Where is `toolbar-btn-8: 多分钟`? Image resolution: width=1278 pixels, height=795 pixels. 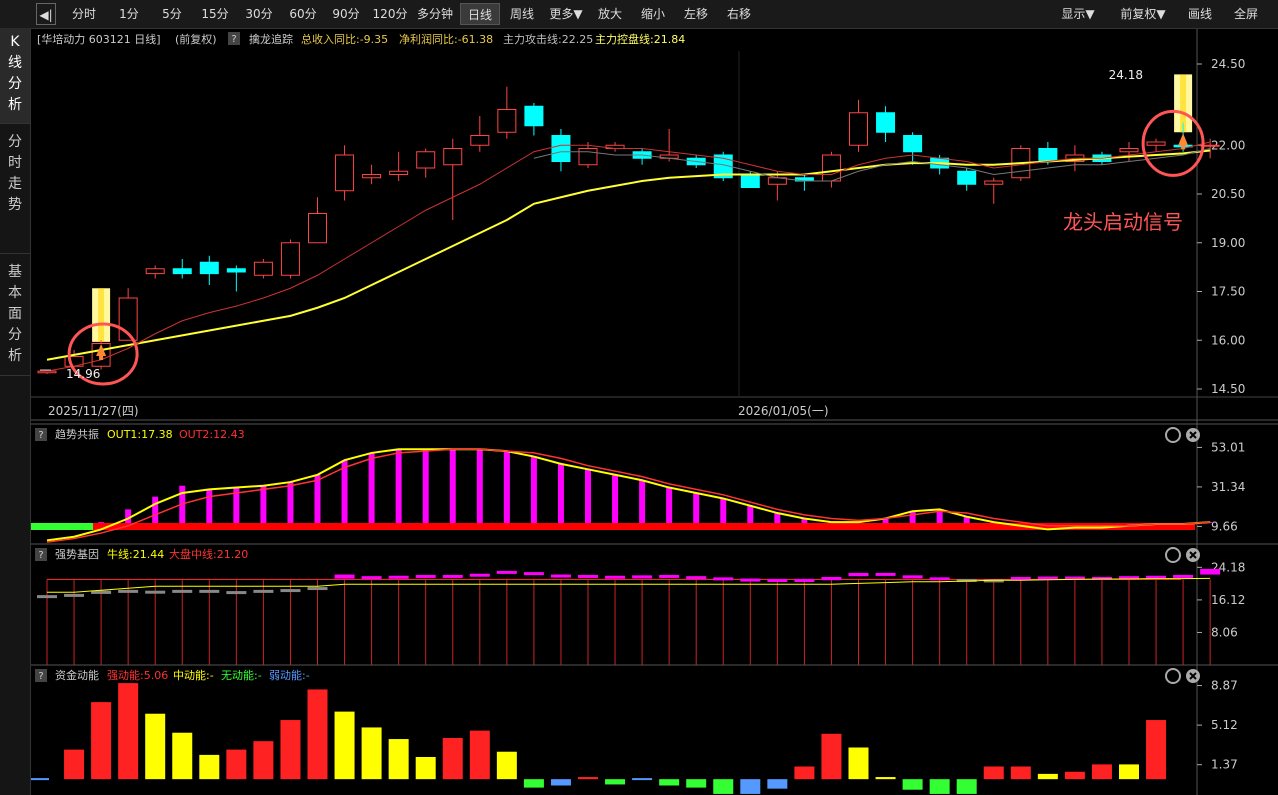 toolbar-btn-8: 多分钟 is located at coordinates (435, 14).